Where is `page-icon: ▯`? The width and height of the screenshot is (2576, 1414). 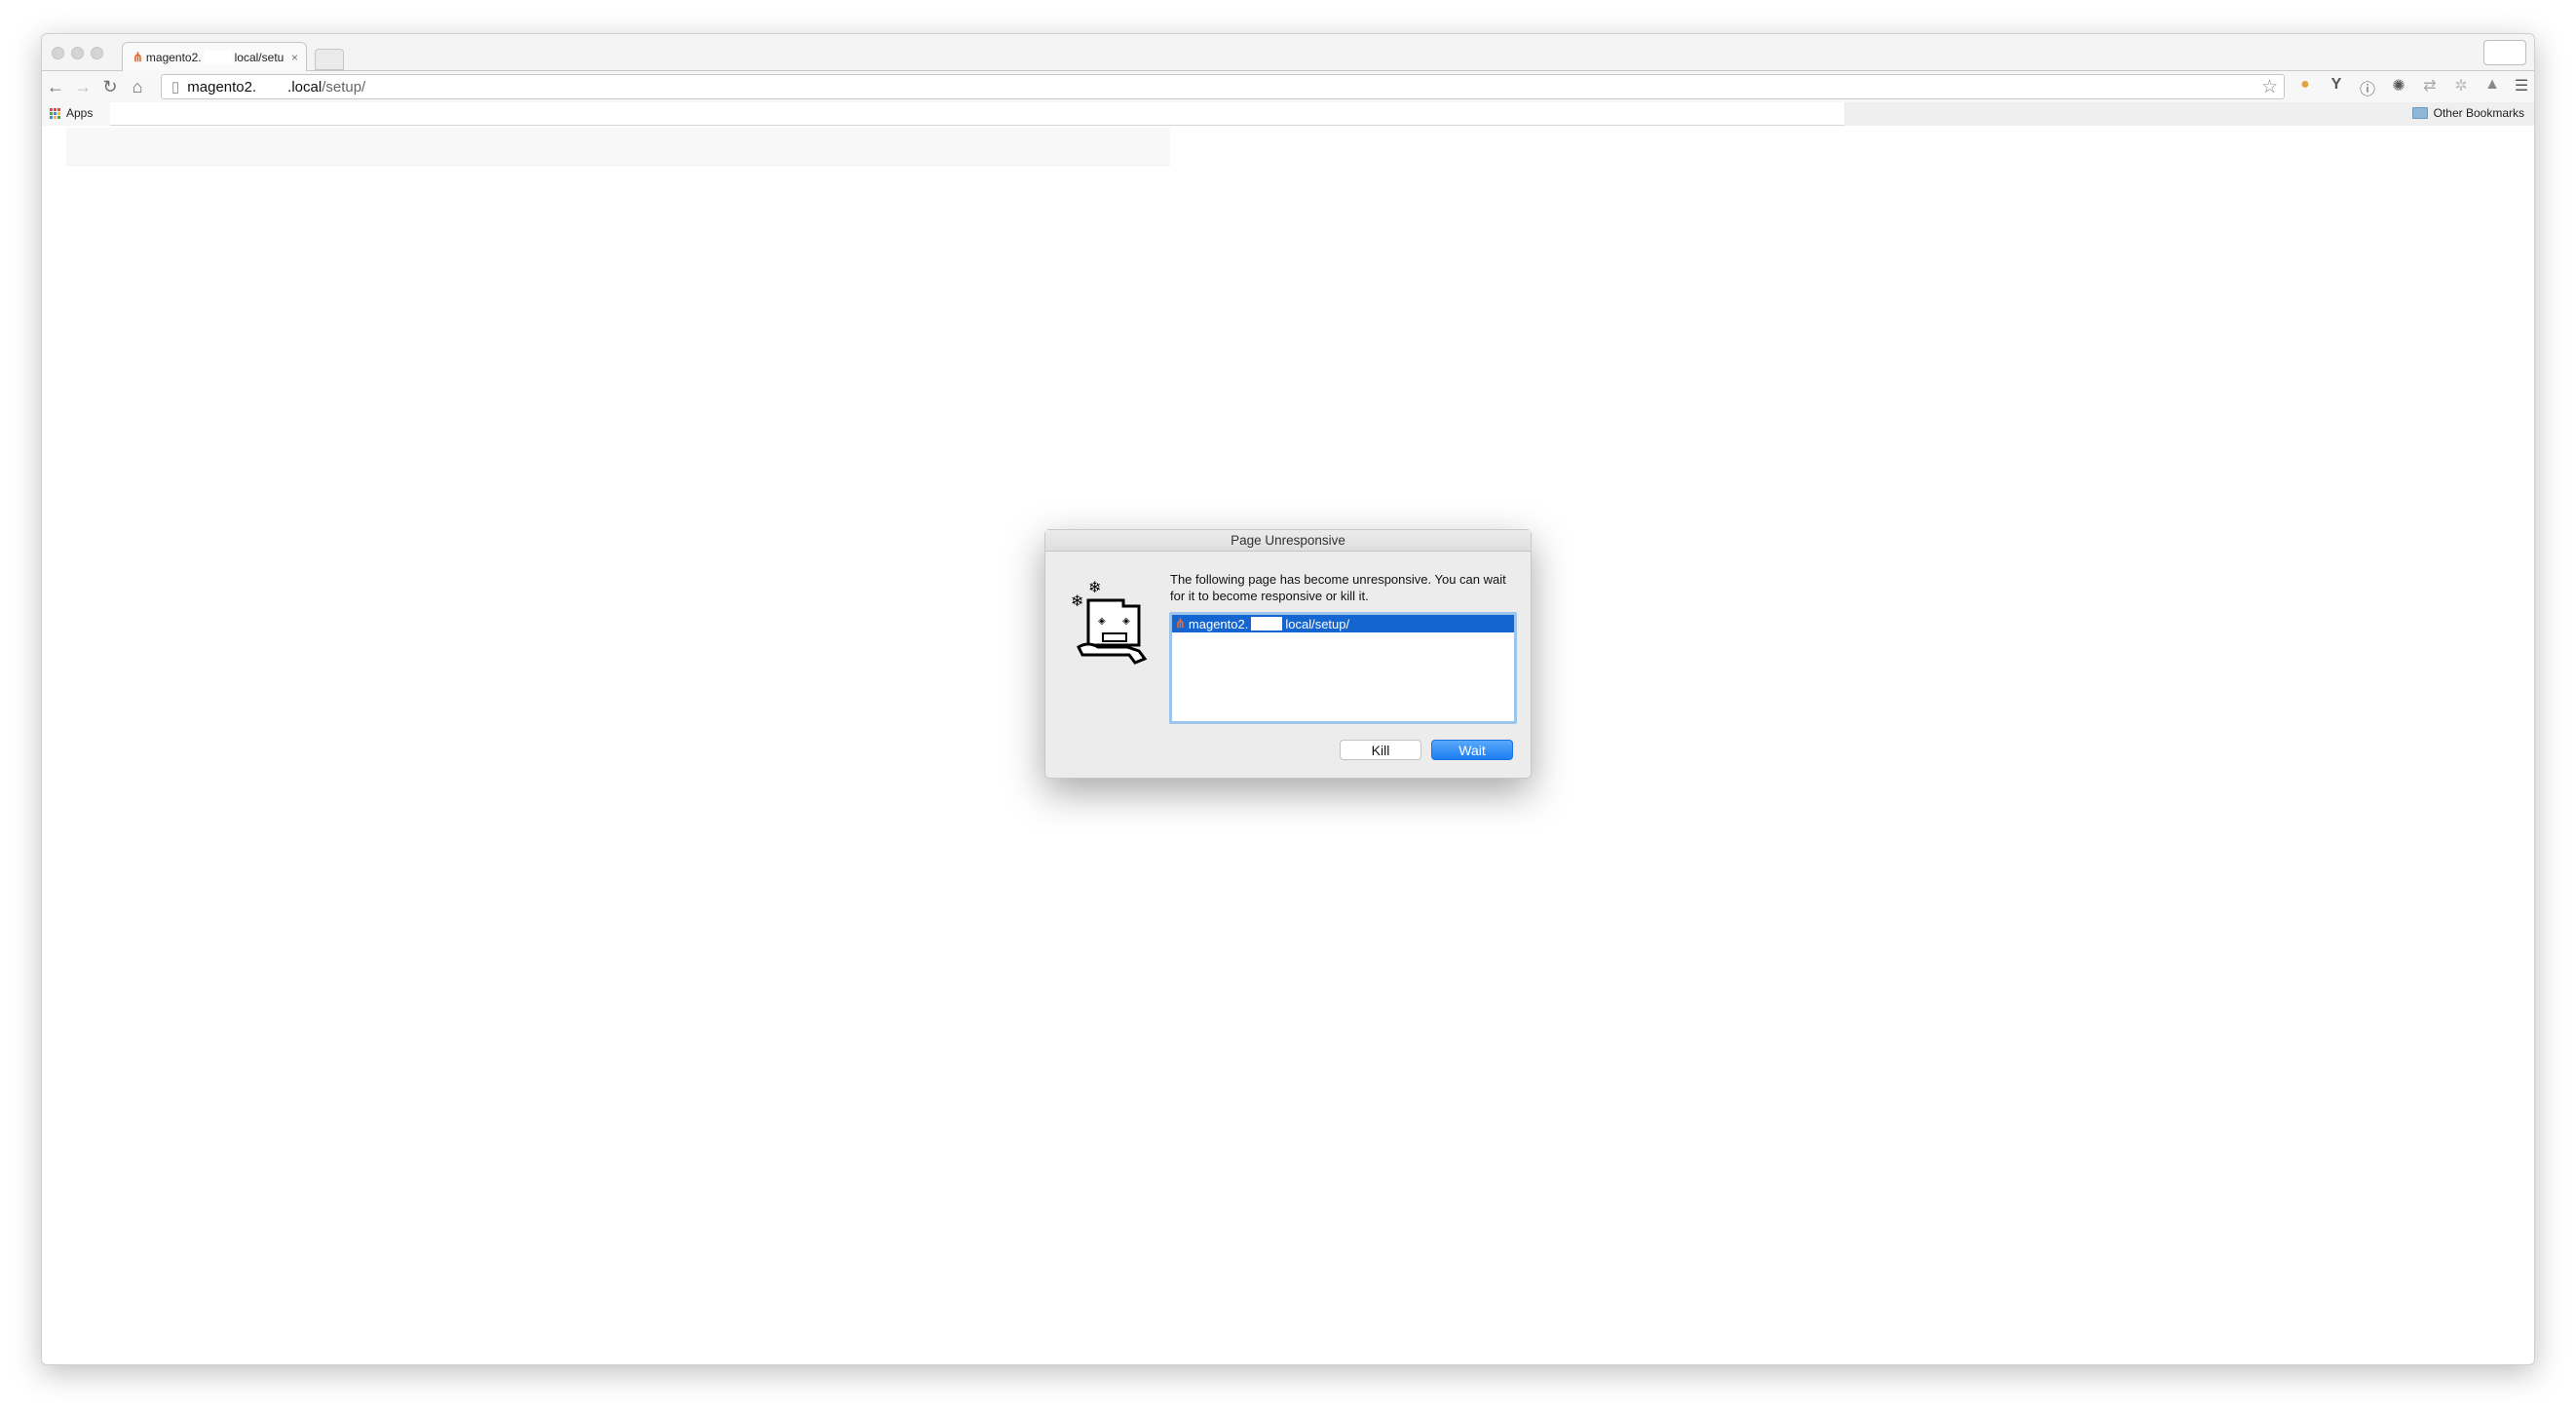
page-icon: ▯ is located at coordinates (175, 87).